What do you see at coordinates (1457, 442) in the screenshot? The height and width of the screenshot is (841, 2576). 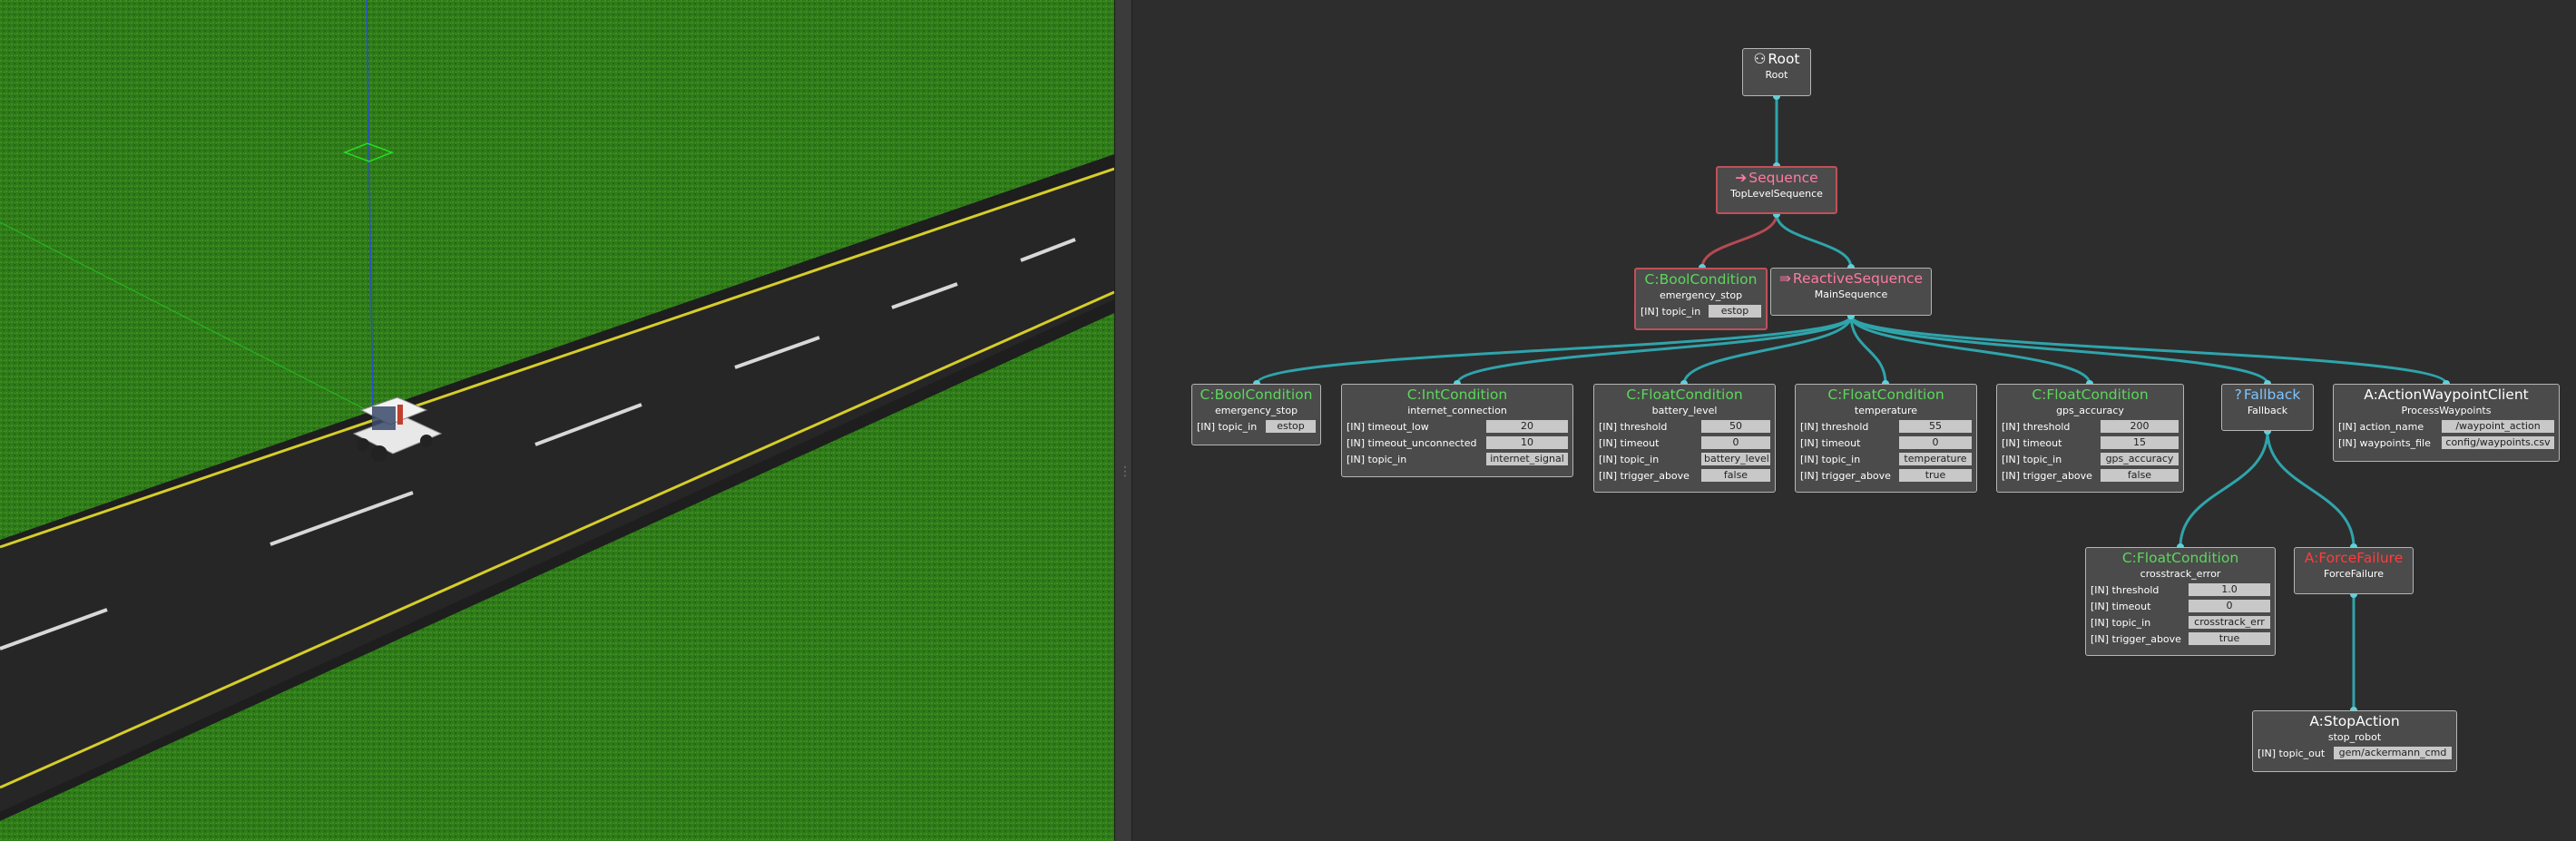 I see `port-row: [IN] timeout_unconnected 10` at bounding box center [1457, 442].